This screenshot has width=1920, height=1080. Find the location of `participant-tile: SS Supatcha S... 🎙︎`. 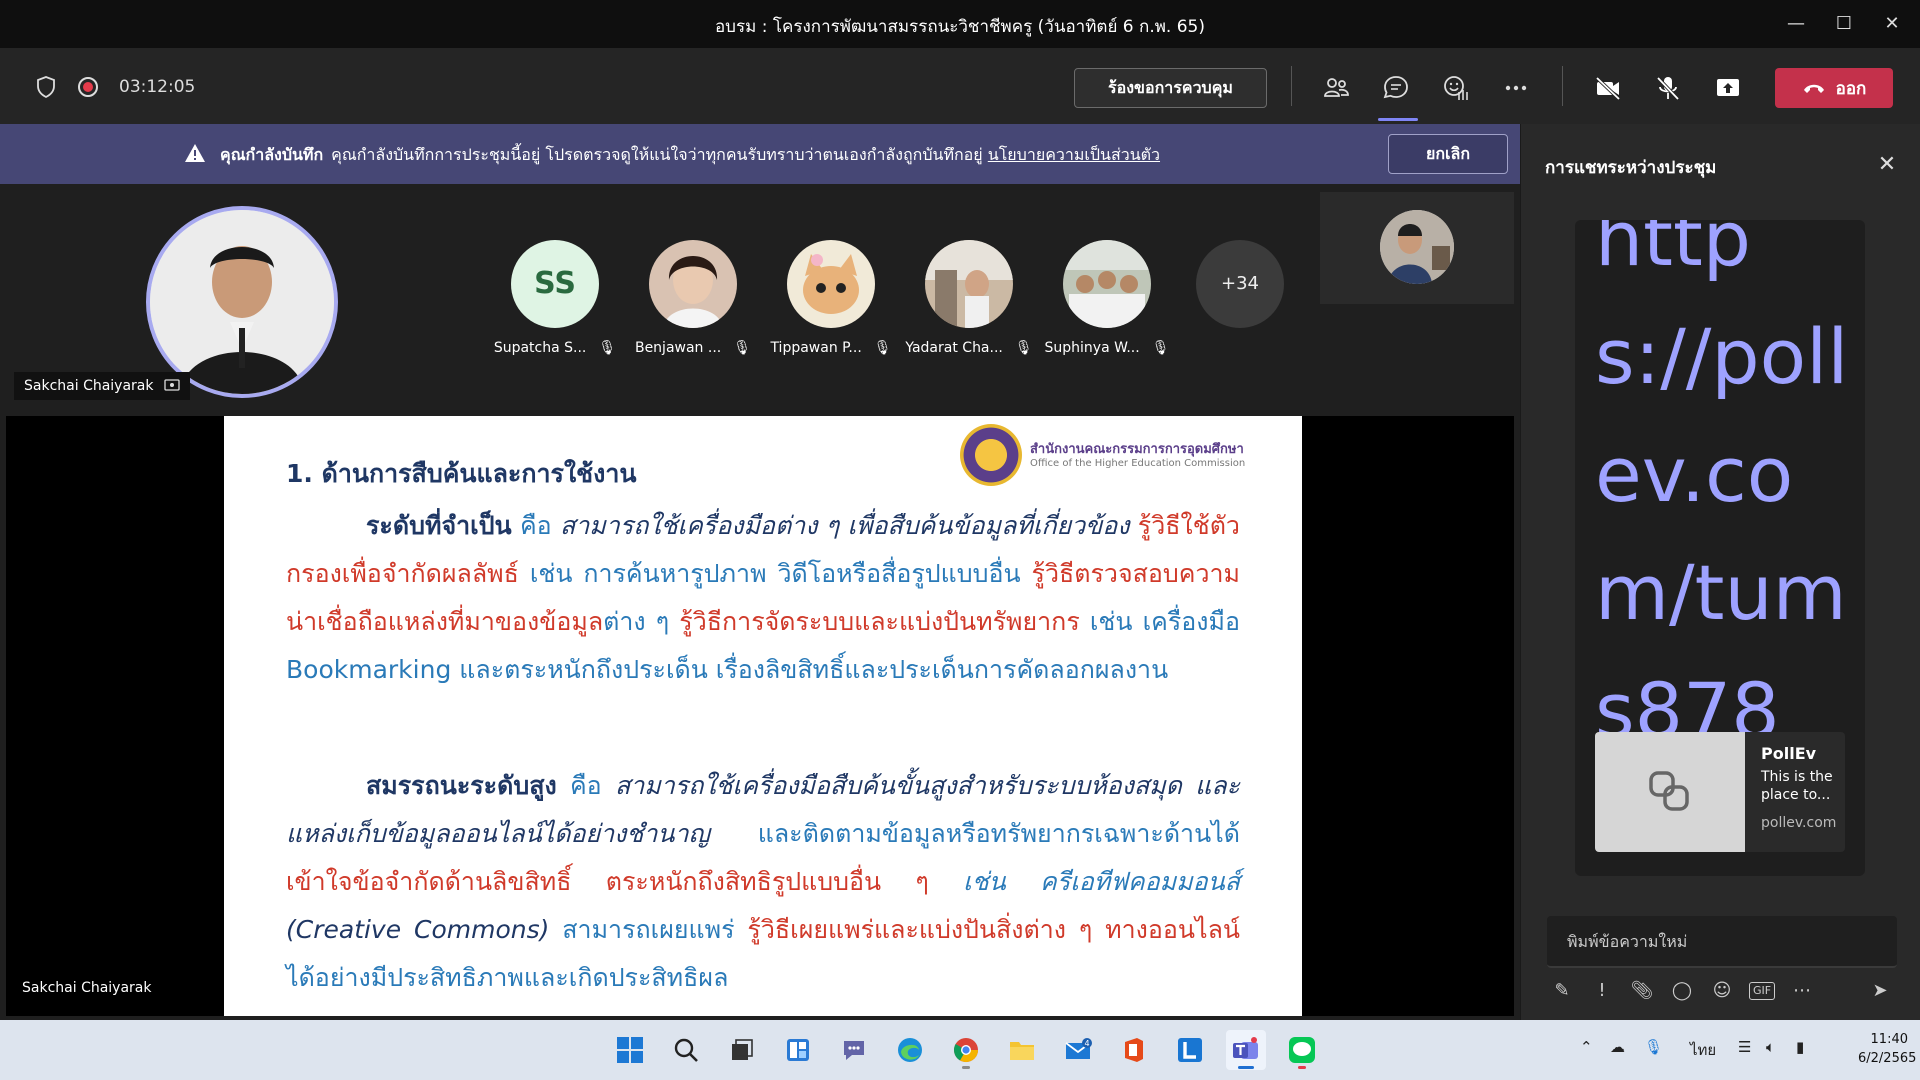

participant-tile: SS Supatcha S... 🎙︎ is located at coordinates (555, 298).